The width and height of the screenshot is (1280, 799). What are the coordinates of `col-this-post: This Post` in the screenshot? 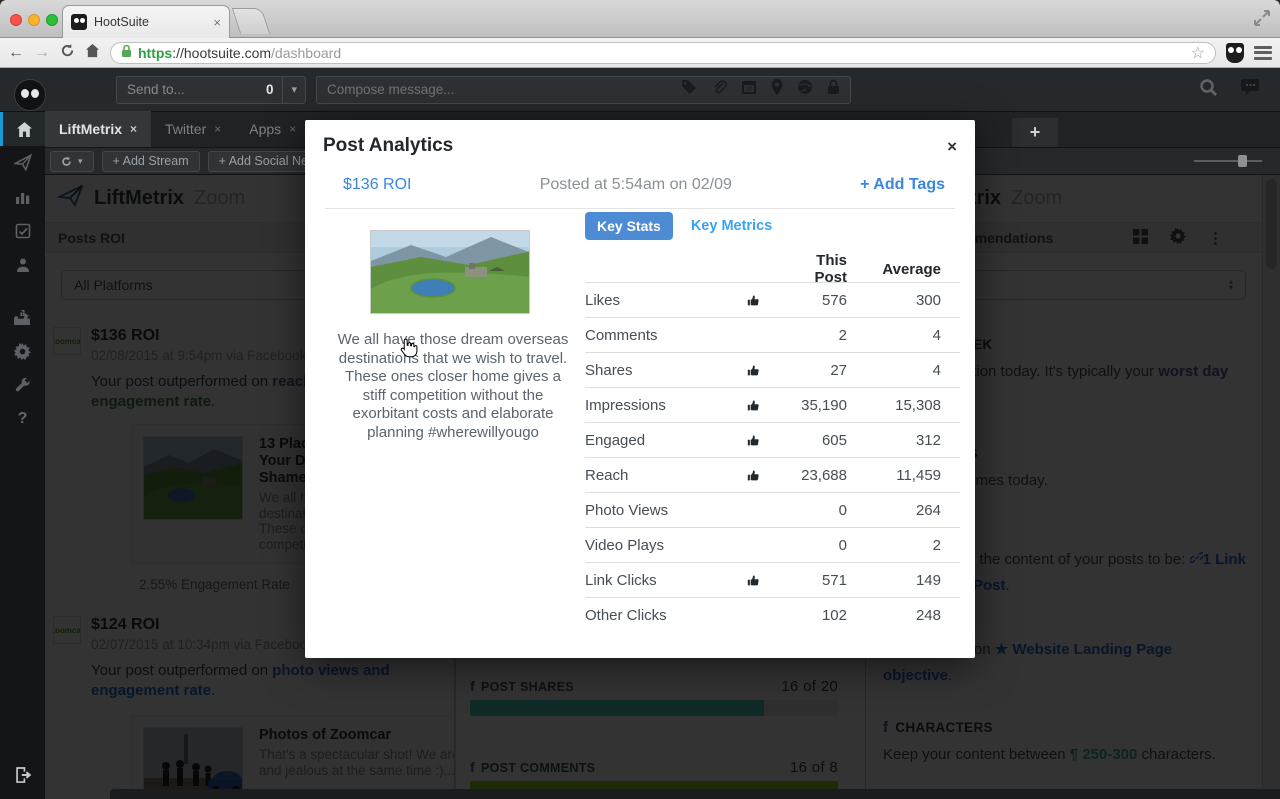 It's located at (830, 269).